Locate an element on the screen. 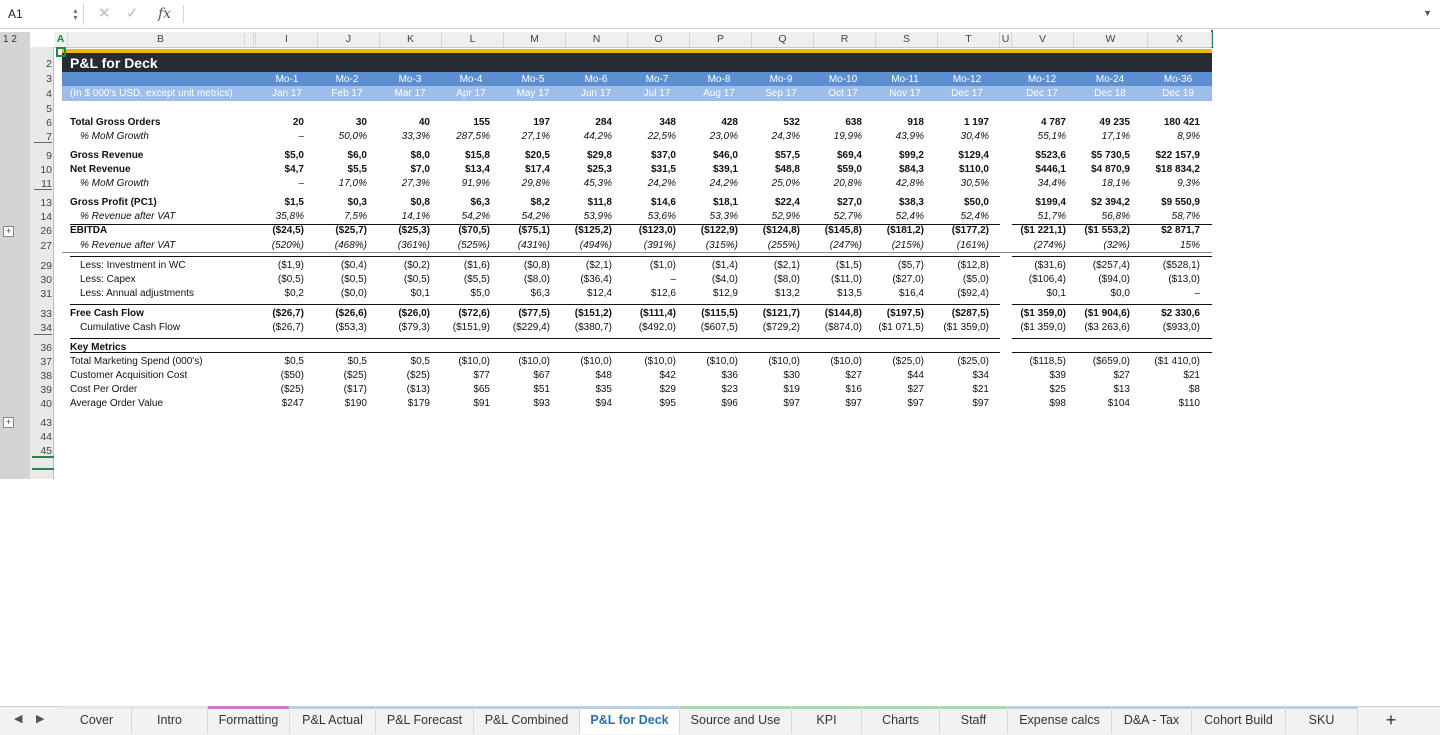 This screenshot has height=735, width=1440. column-header-i: I is located at coordinates (287, 39).